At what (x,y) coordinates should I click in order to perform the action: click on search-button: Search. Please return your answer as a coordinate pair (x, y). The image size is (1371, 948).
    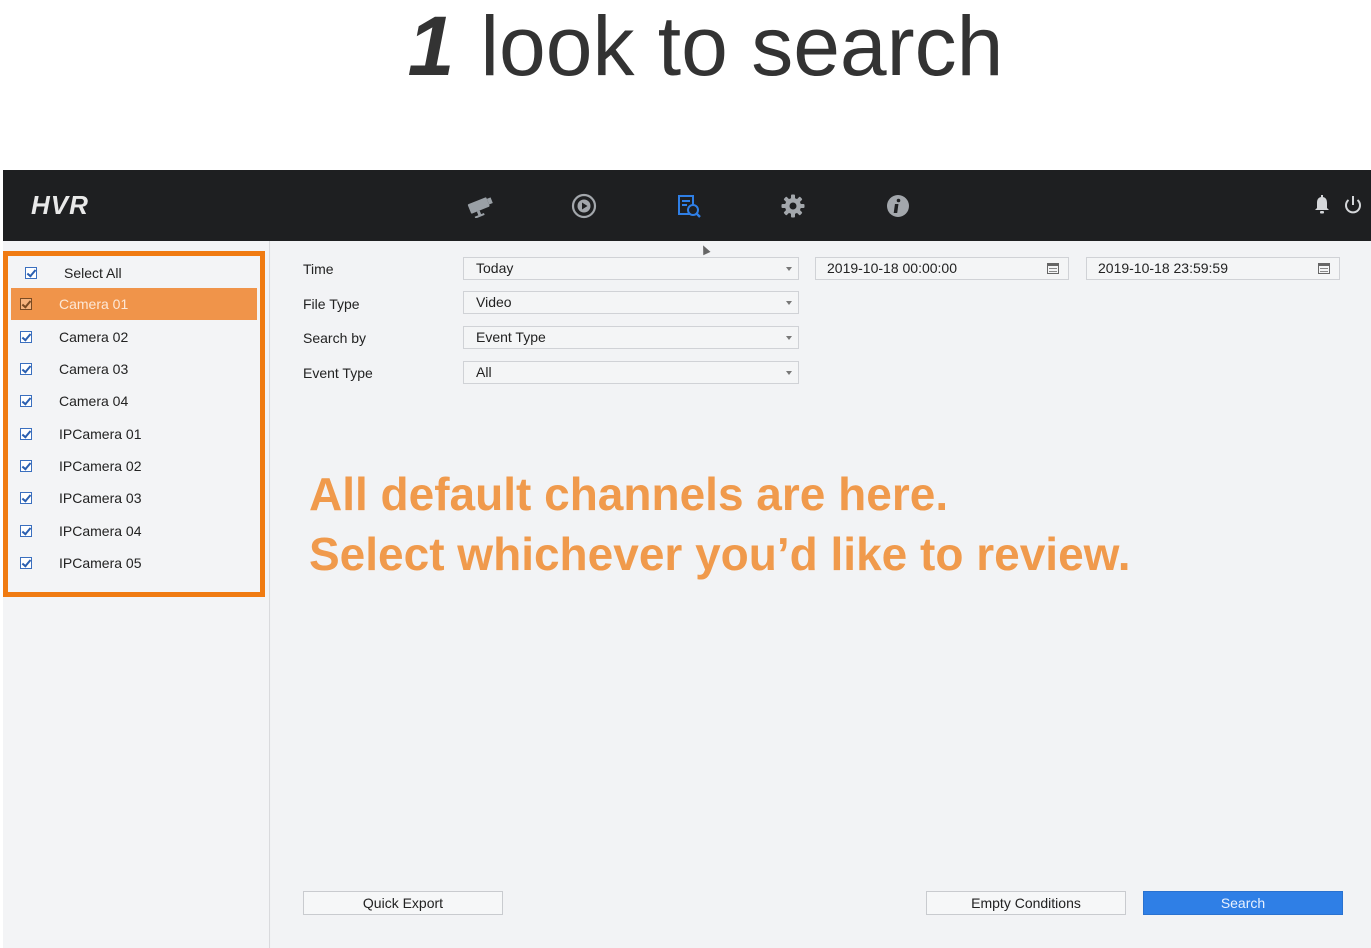
    Looking at the image, I should click on (1243, 903).